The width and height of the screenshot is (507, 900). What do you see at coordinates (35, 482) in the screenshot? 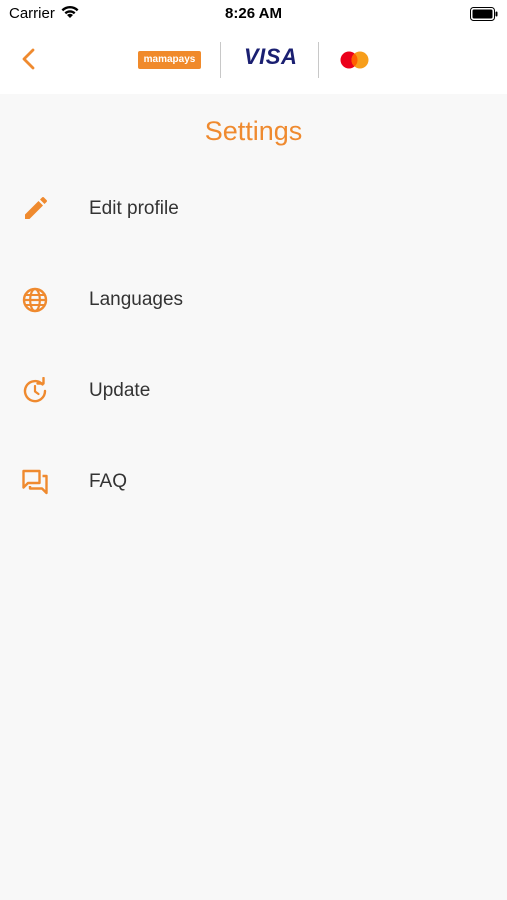
I see `chat-icon` at bounding box center [35, 482].